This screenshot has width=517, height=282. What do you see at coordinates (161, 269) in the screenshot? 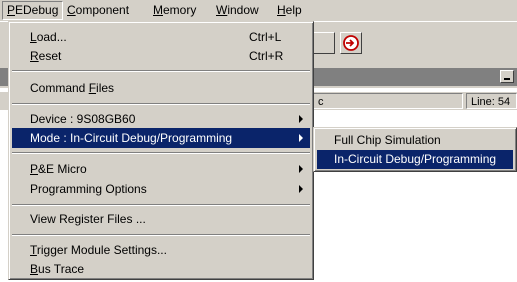
I see `menu-item-bus-trace: Bus Trace` at bounding box center [161, 269].